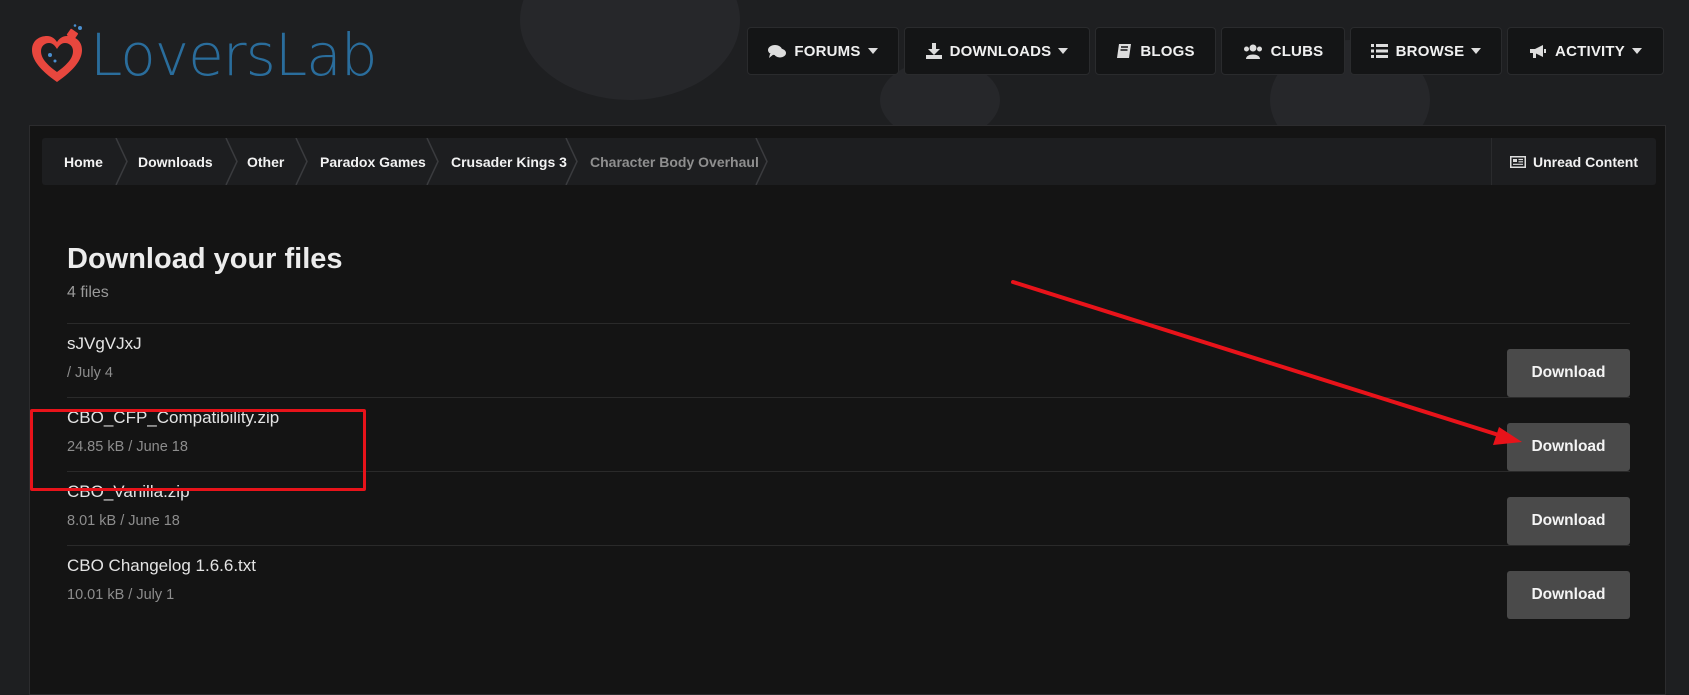 The width and height of the screenshot is (1689, 695). What do you see at coordinates (1124, 51) in the screenshot?
I see `book-icon` at bounding box center [1124, 51].